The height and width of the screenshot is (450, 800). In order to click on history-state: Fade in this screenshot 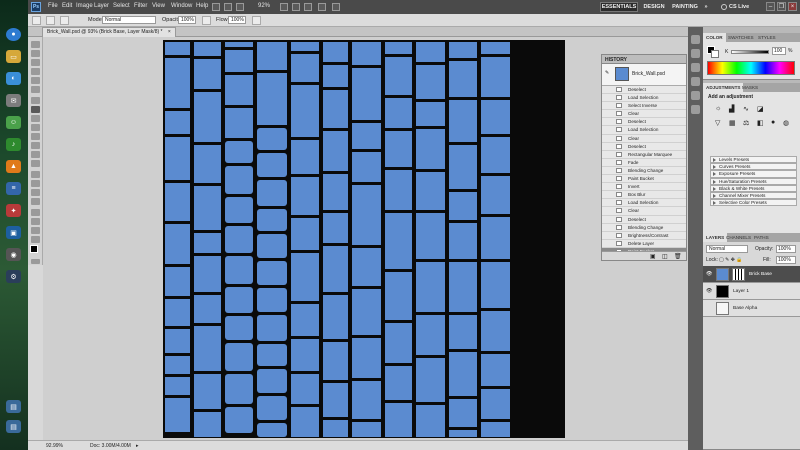, I will do `click(644, 163)`.